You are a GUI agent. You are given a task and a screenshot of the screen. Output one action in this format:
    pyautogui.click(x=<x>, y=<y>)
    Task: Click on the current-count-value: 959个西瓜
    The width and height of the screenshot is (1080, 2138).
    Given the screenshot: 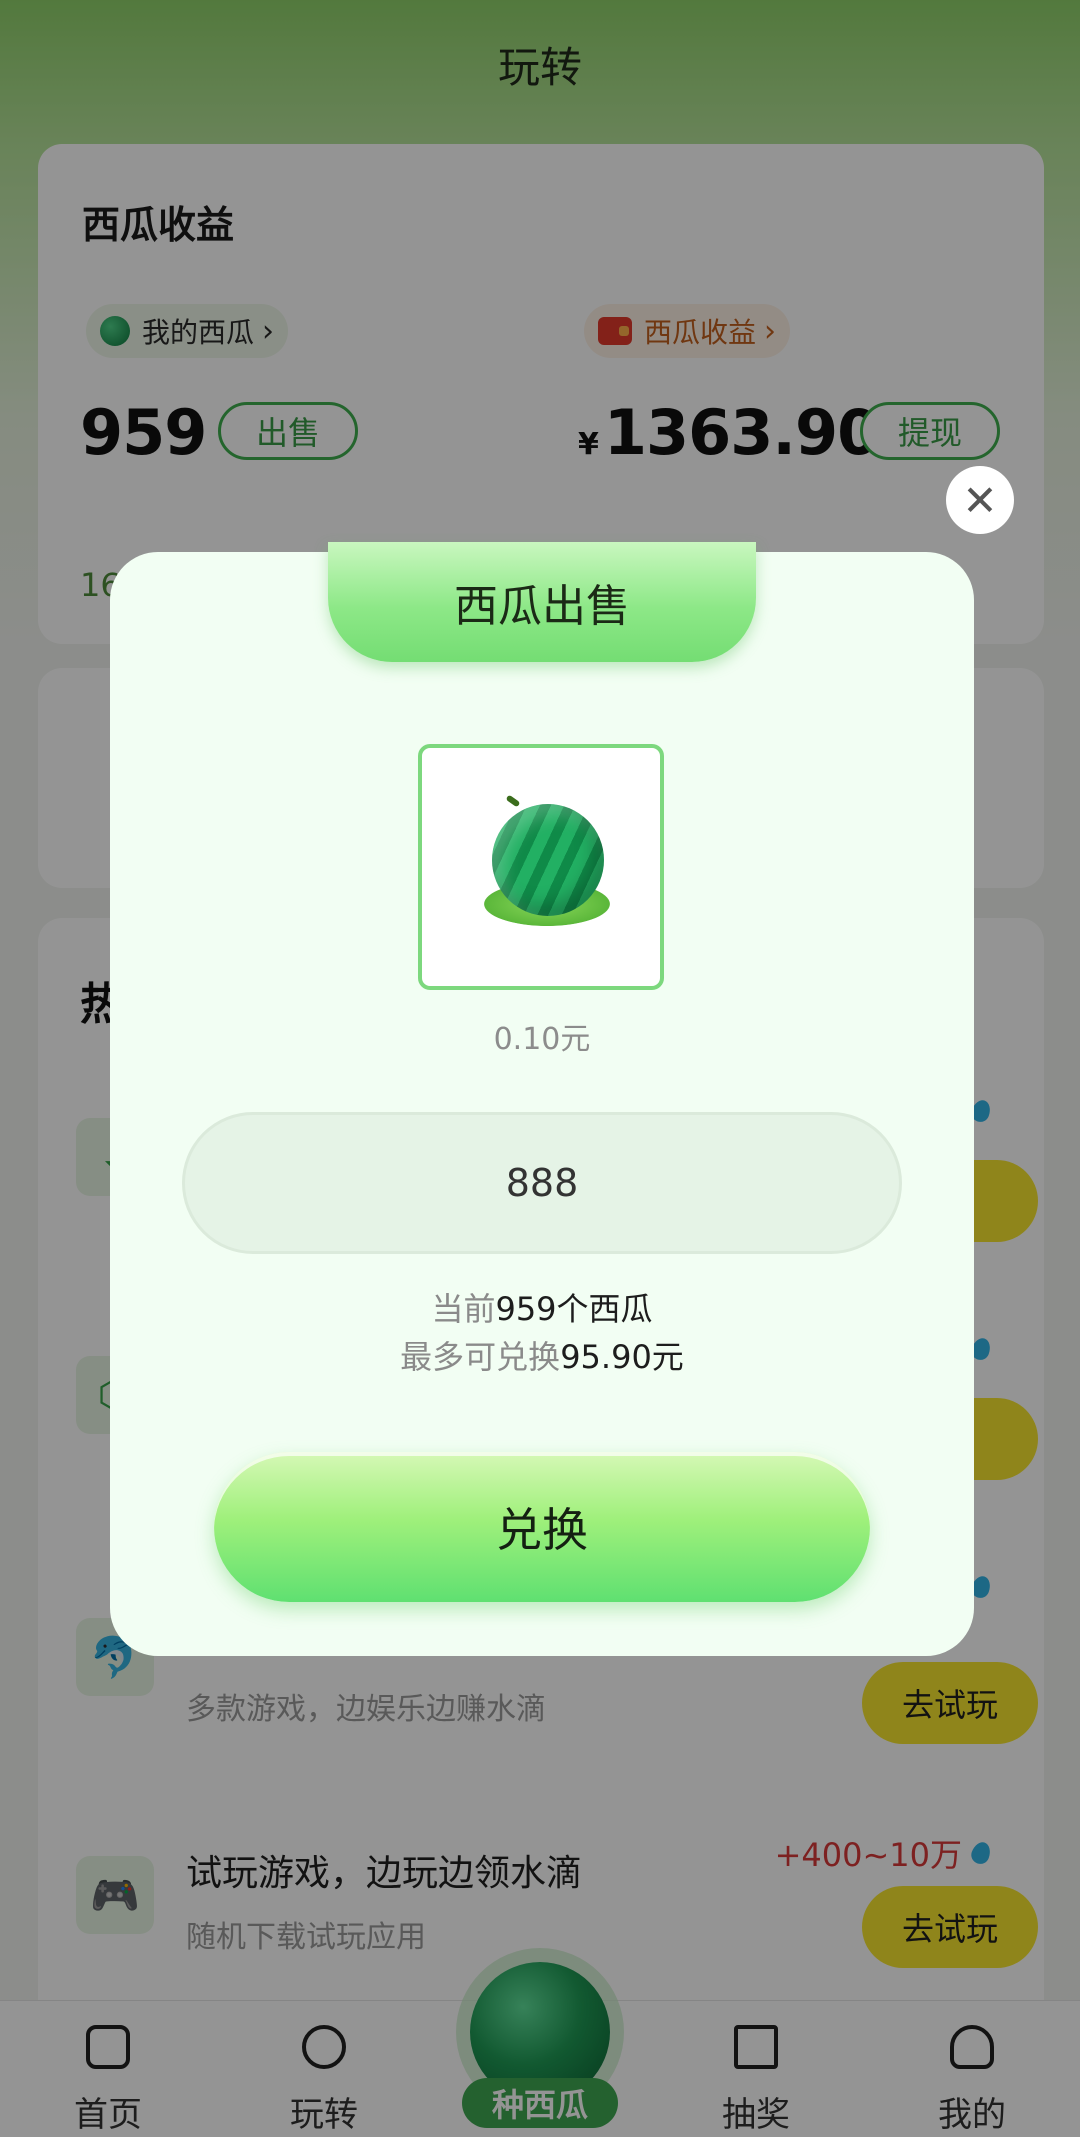 What is the action you would take?
    pyautogui.click(x=574, y=1309)
    